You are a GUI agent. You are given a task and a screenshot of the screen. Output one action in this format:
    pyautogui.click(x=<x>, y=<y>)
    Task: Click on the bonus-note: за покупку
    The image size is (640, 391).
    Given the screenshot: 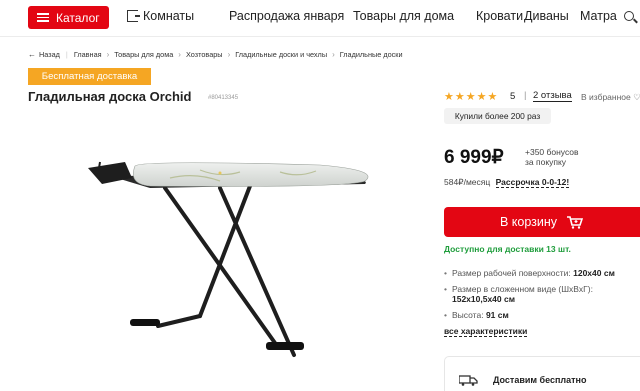 What is the action you would take?
    pyautogui.click(x=546, y=162)
    